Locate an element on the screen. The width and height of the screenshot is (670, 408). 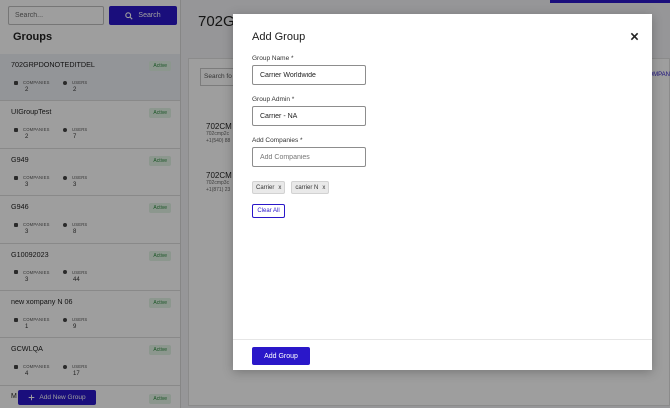
add-companies-label: Add Companies * is located at coordinates (277, 140).